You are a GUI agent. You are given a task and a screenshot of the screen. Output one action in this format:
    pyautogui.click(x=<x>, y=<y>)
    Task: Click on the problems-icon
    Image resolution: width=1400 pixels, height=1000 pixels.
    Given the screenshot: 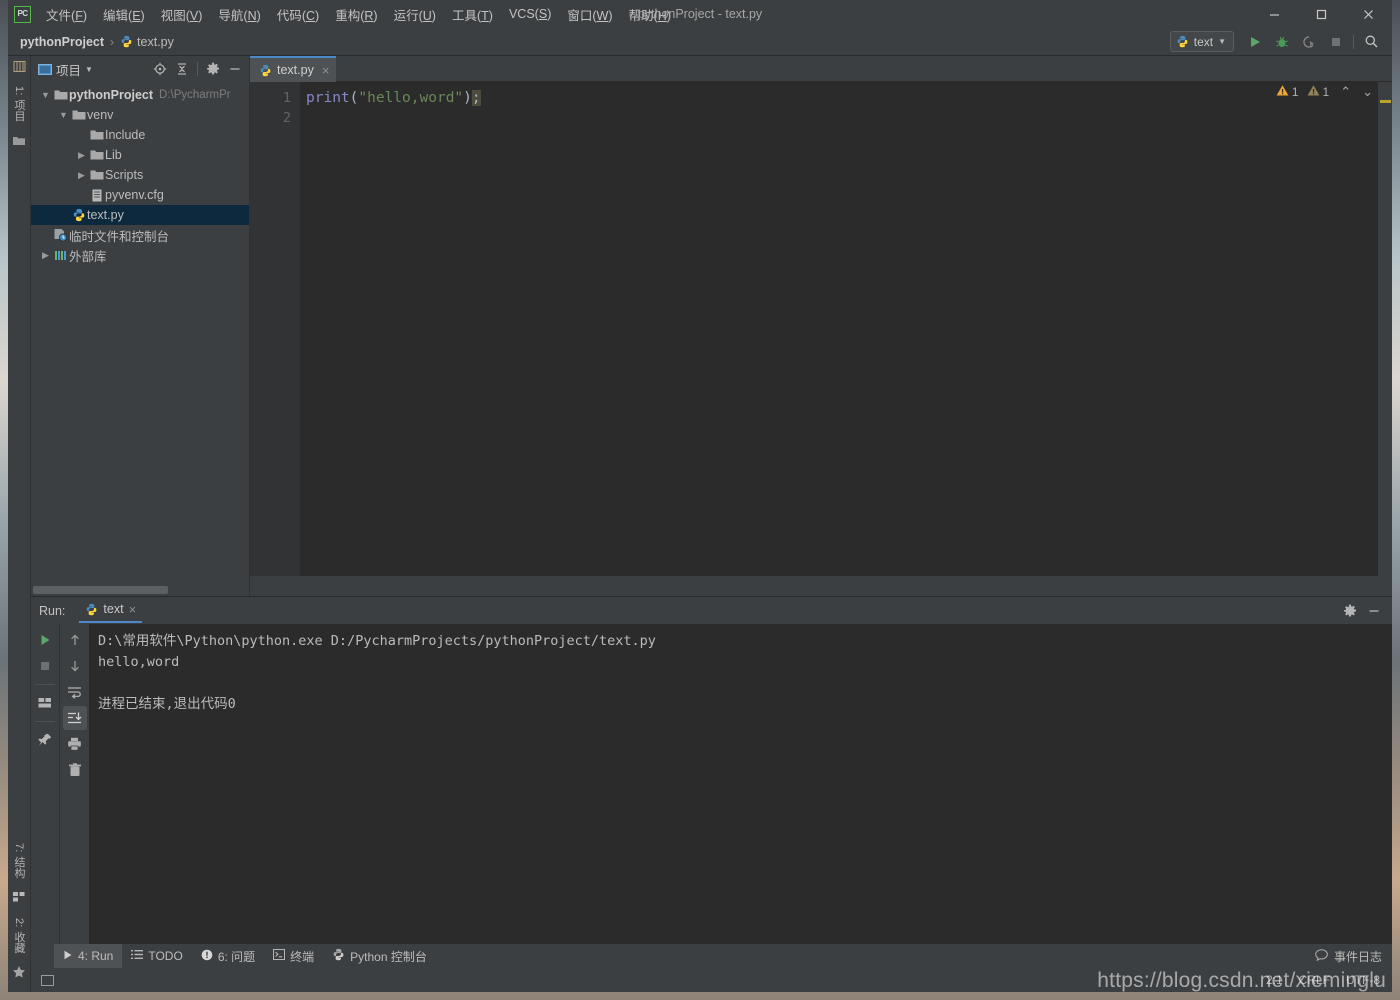 What is the action you would take?
    pyautogui.click(x=207, y=956)
    